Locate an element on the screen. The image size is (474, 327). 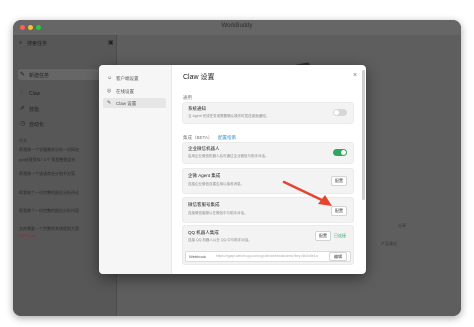
sidebar-toggle-icon: ▣ is located at coordinates (111, 42).